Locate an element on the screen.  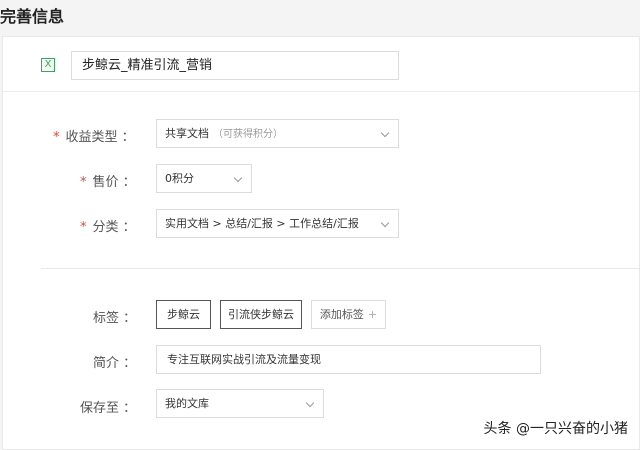
plus-icon: + is located at coordinates (372, 314).